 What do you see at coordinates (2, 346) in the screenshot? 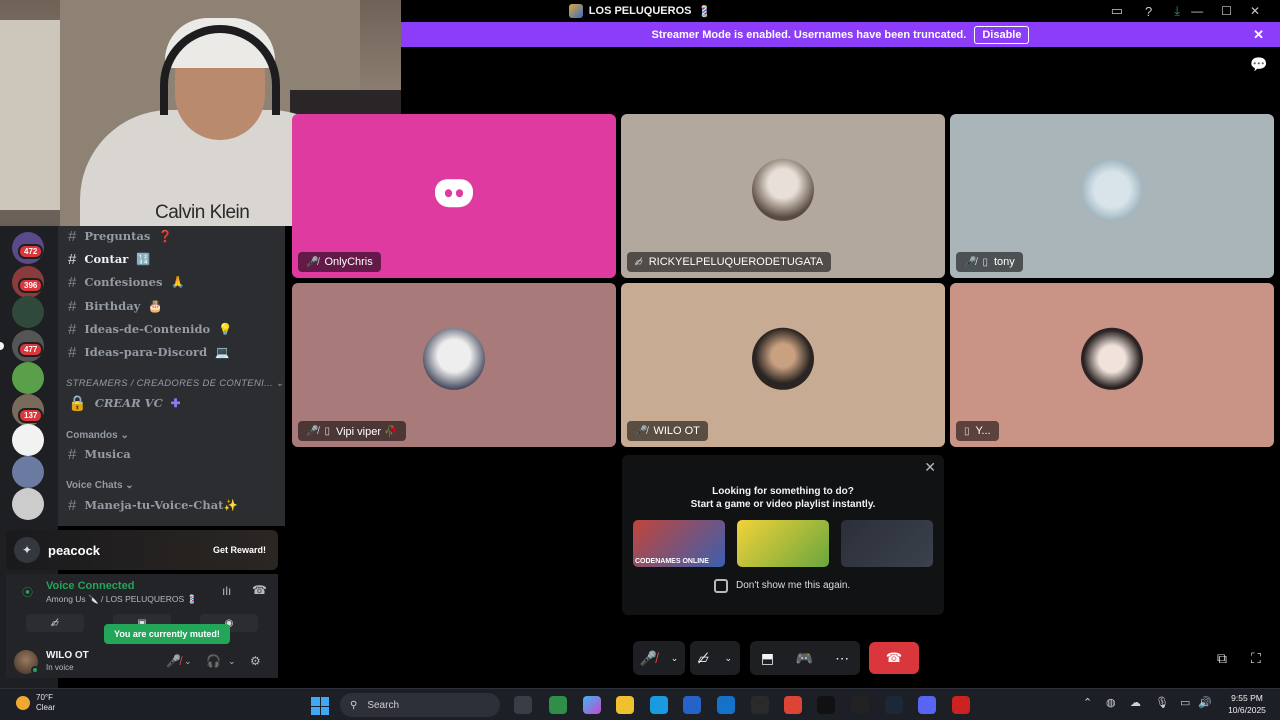
I see `unread-pip` at bounding box center [2, 346].